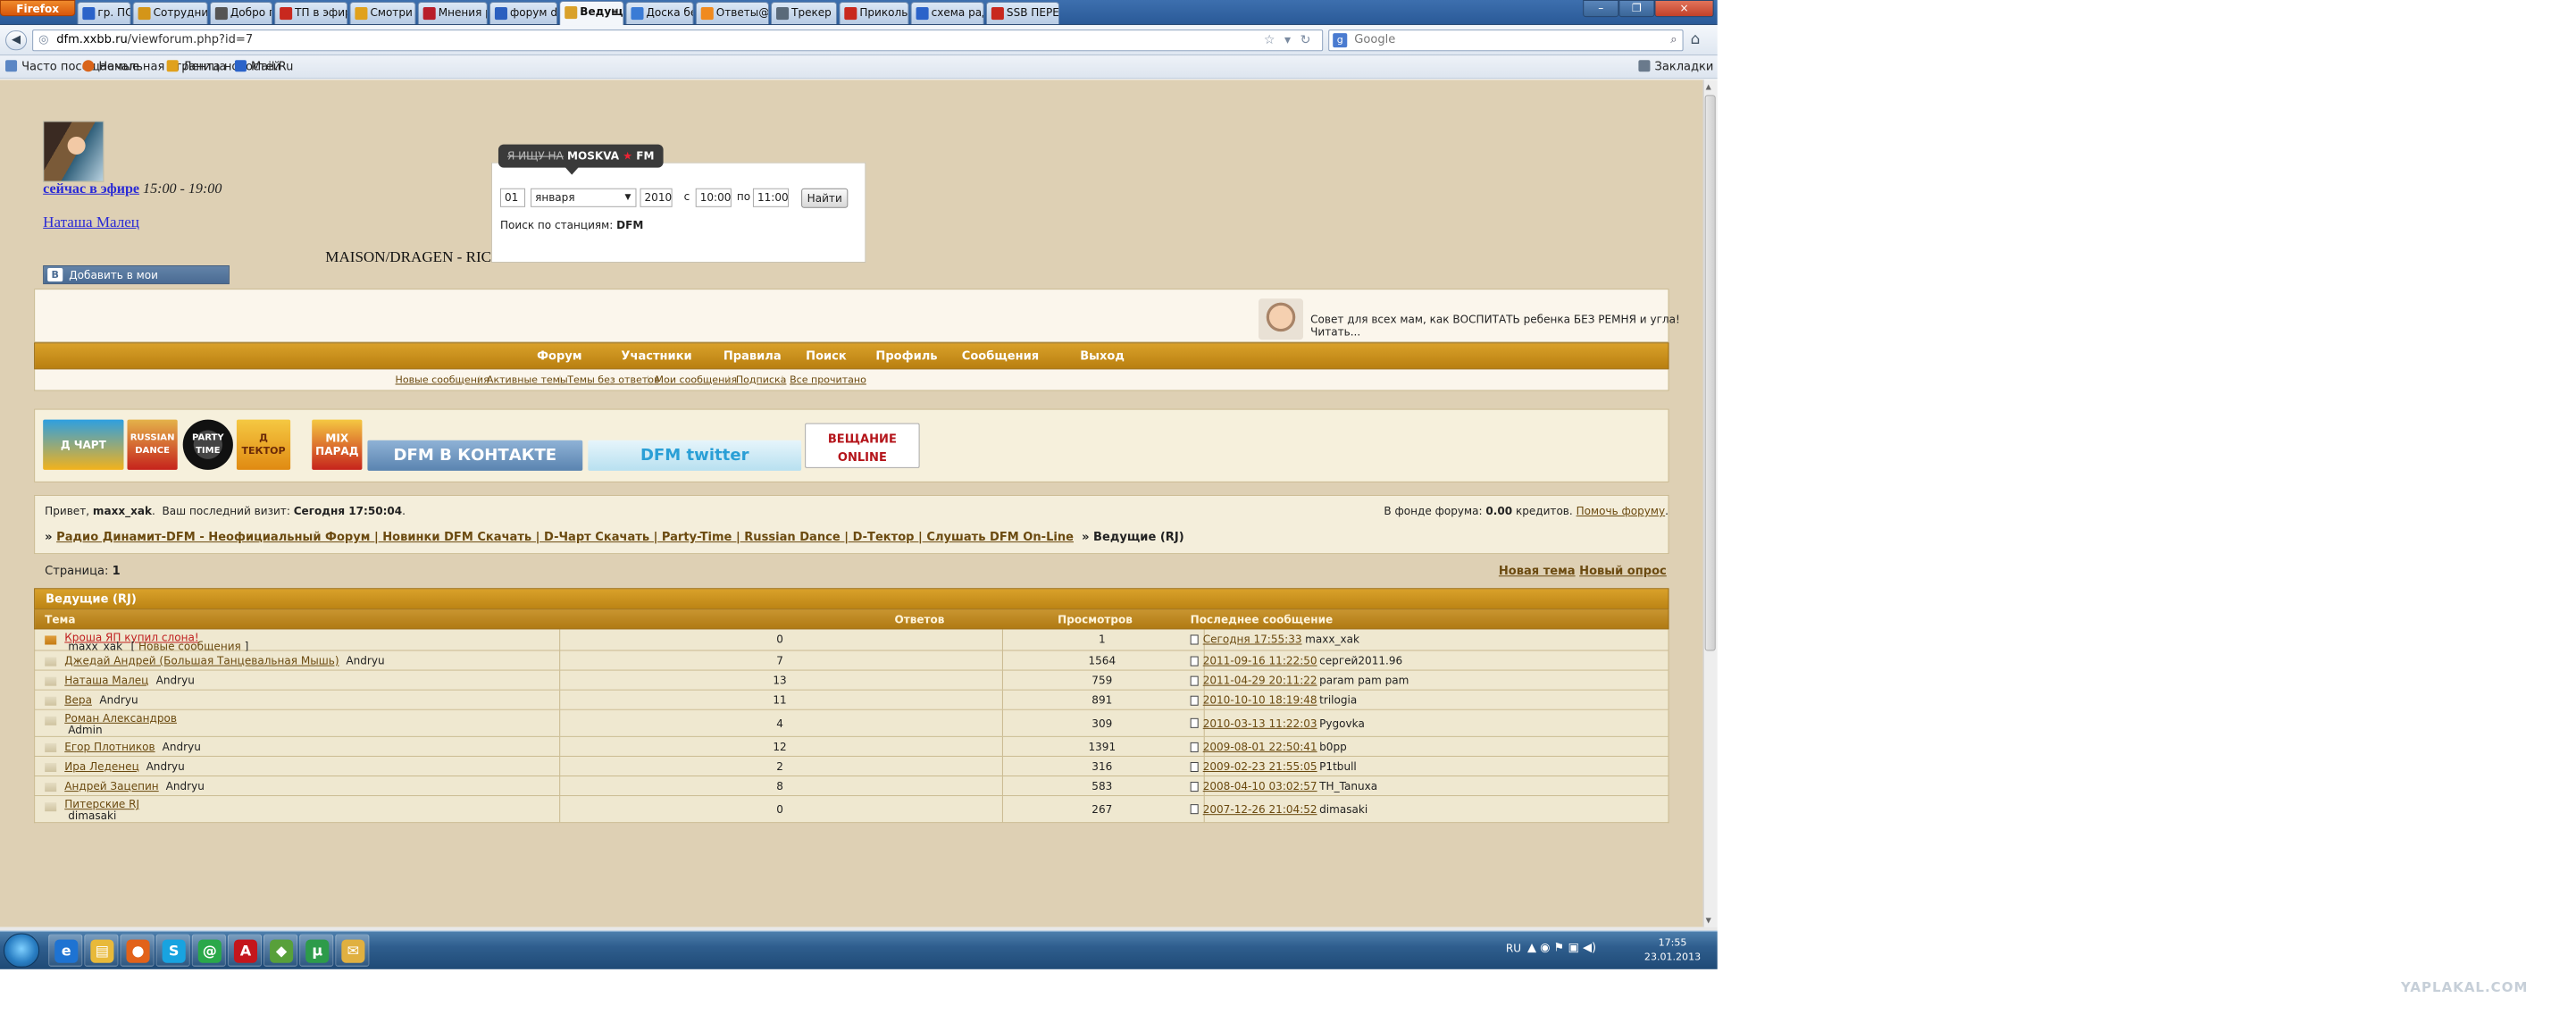 Image resolution: width=2576 pixels, height=1023 pixels. Describe the element at coordinates (1696, 39) in the screenshot. I see `home-icon: ⌂` at that location.